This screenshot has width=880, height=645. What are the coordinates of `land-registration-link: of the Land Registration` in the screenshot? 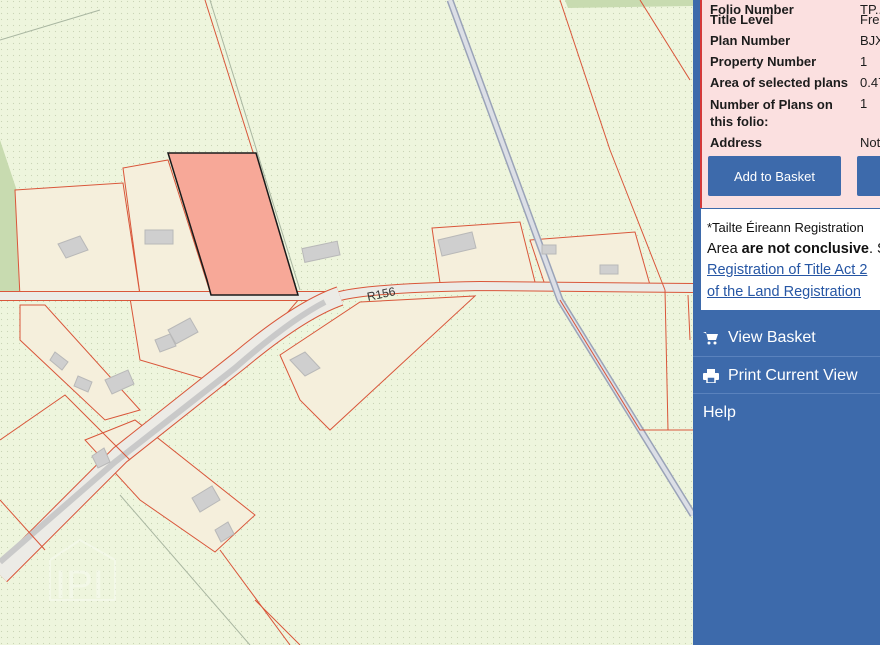 It's located at (784, 292).